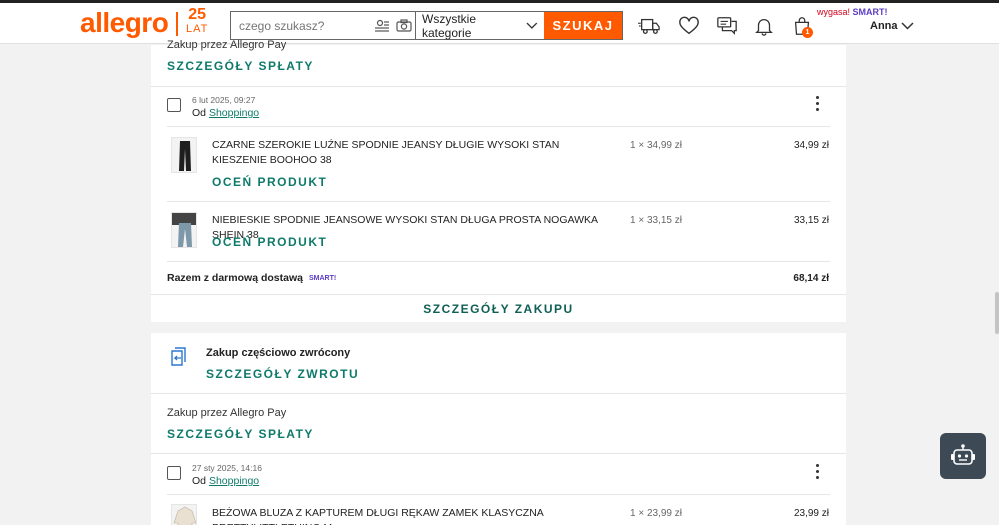  I want to click on smart-mini-badge: SMART!, so click(322, 278).